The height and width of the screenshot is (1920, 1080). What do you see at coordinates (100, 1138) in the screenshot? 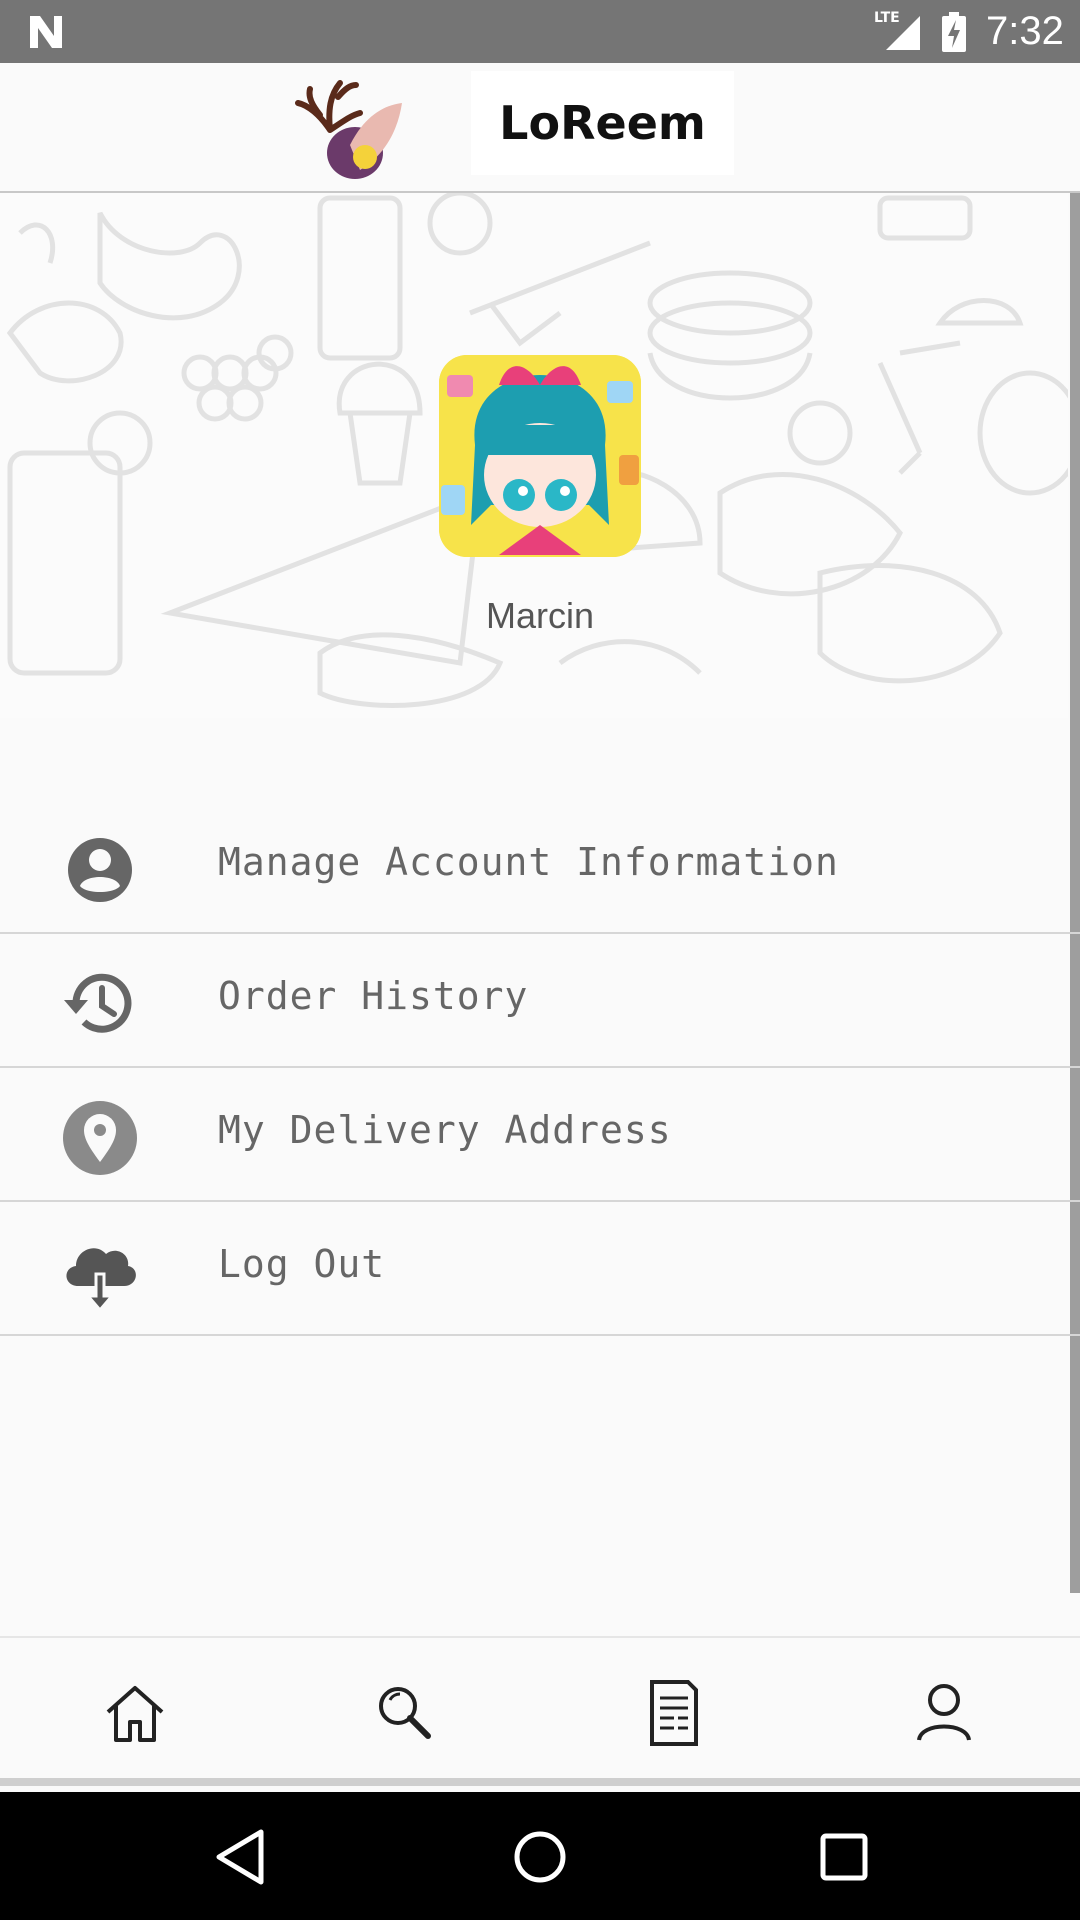
I see `location-pin-icon` at bounding box center [100, 1138].